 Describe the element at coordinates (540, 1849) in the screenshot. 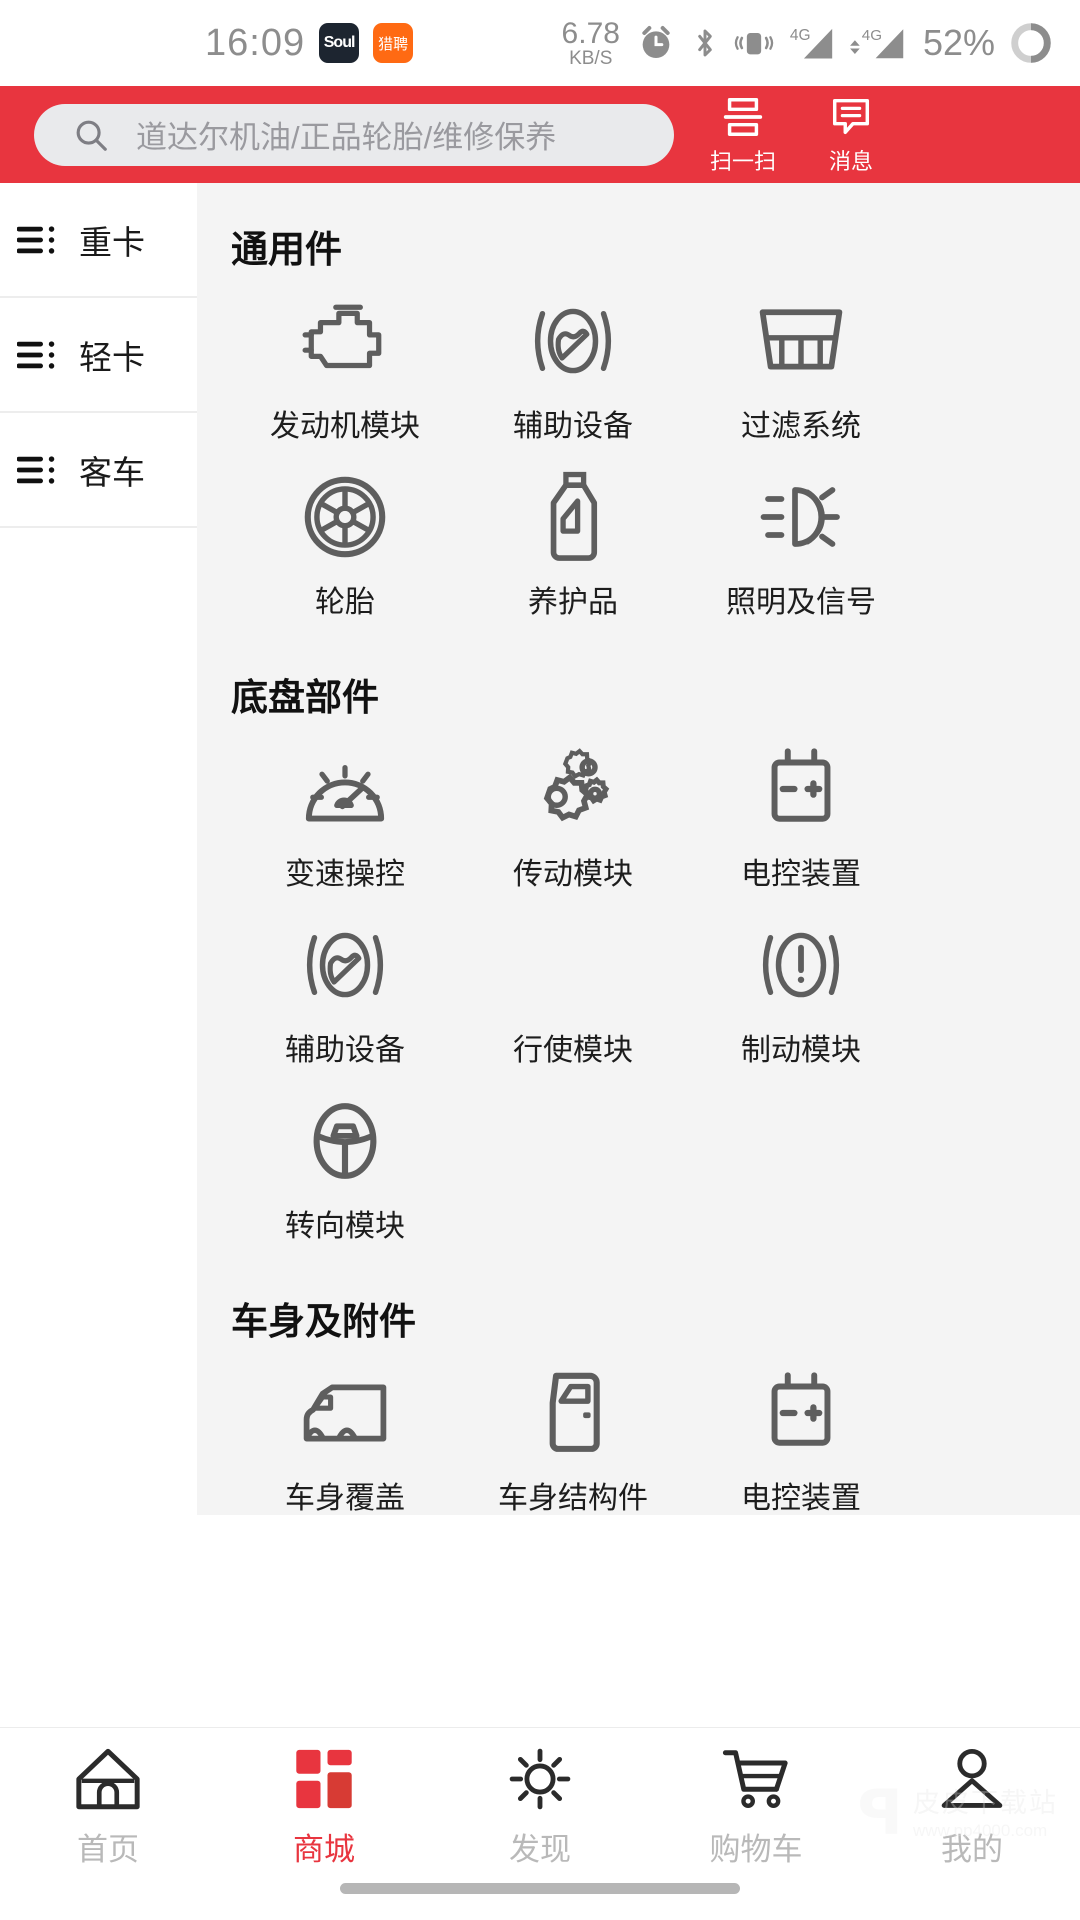

I see `tab-label: 发现` at that location.